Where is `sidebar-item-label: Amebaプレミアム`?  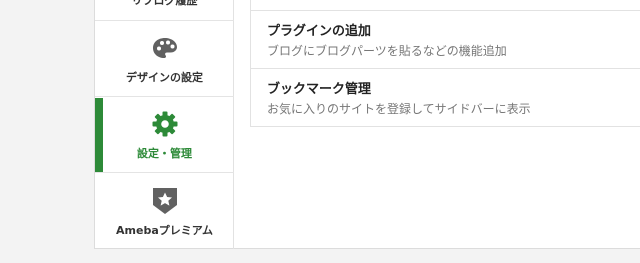
sidebar-item-label: Amebaプレミアム is located at coordinates (164, 230).